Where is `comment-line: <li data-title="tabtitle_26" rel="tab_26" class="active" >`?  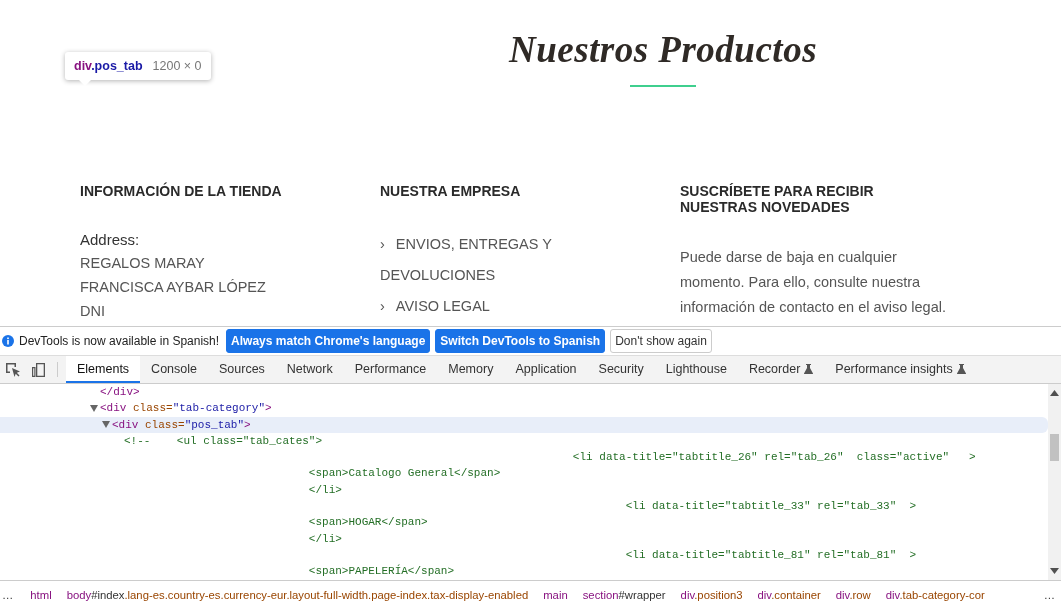
comment-line: <li data-title="tabtitle_26" rel="tab_26" class="active" > is located at coordinates (773, 458).